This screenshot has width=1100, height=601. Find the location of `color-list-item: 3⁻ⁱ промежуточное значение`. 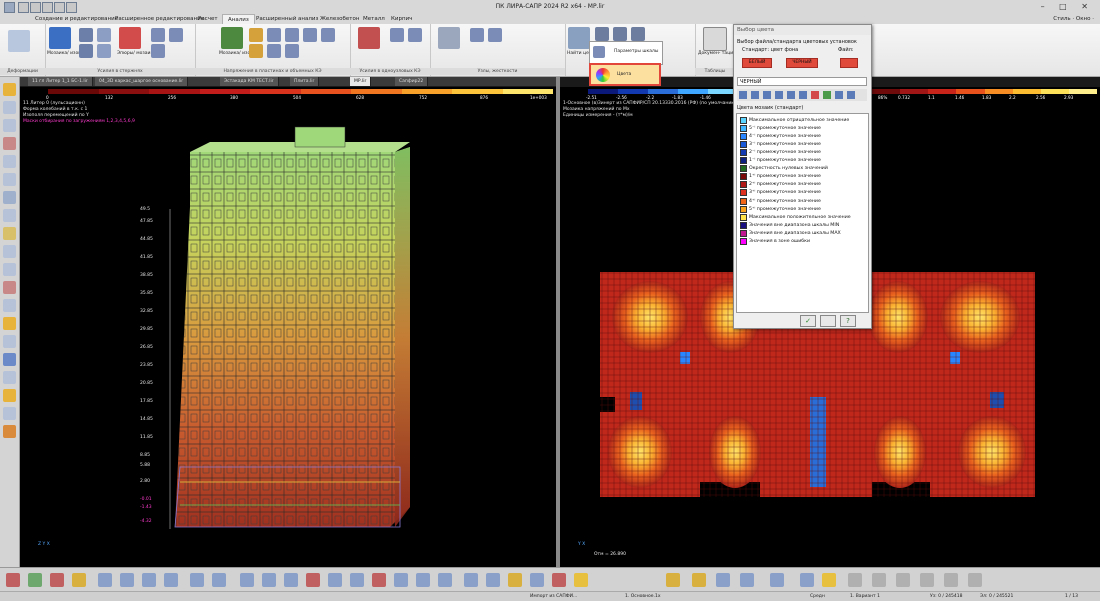

color-list-item: 3⁻ⁱ промежуточное значение is located at coordinates (804, 144).